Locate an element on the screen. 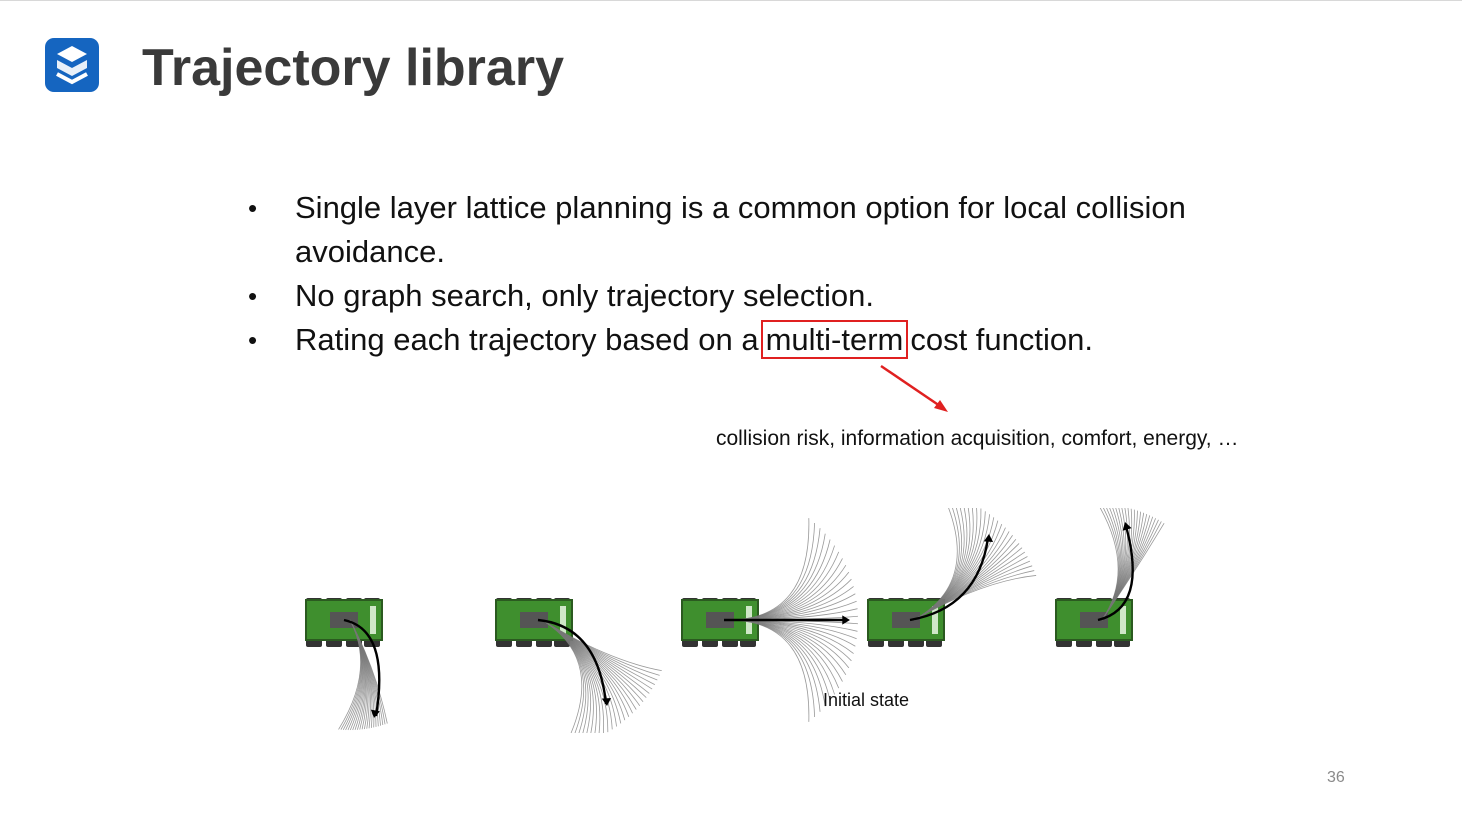 This screenshot has height=814, width=1462. top-border is located at coordinates (731, 0).